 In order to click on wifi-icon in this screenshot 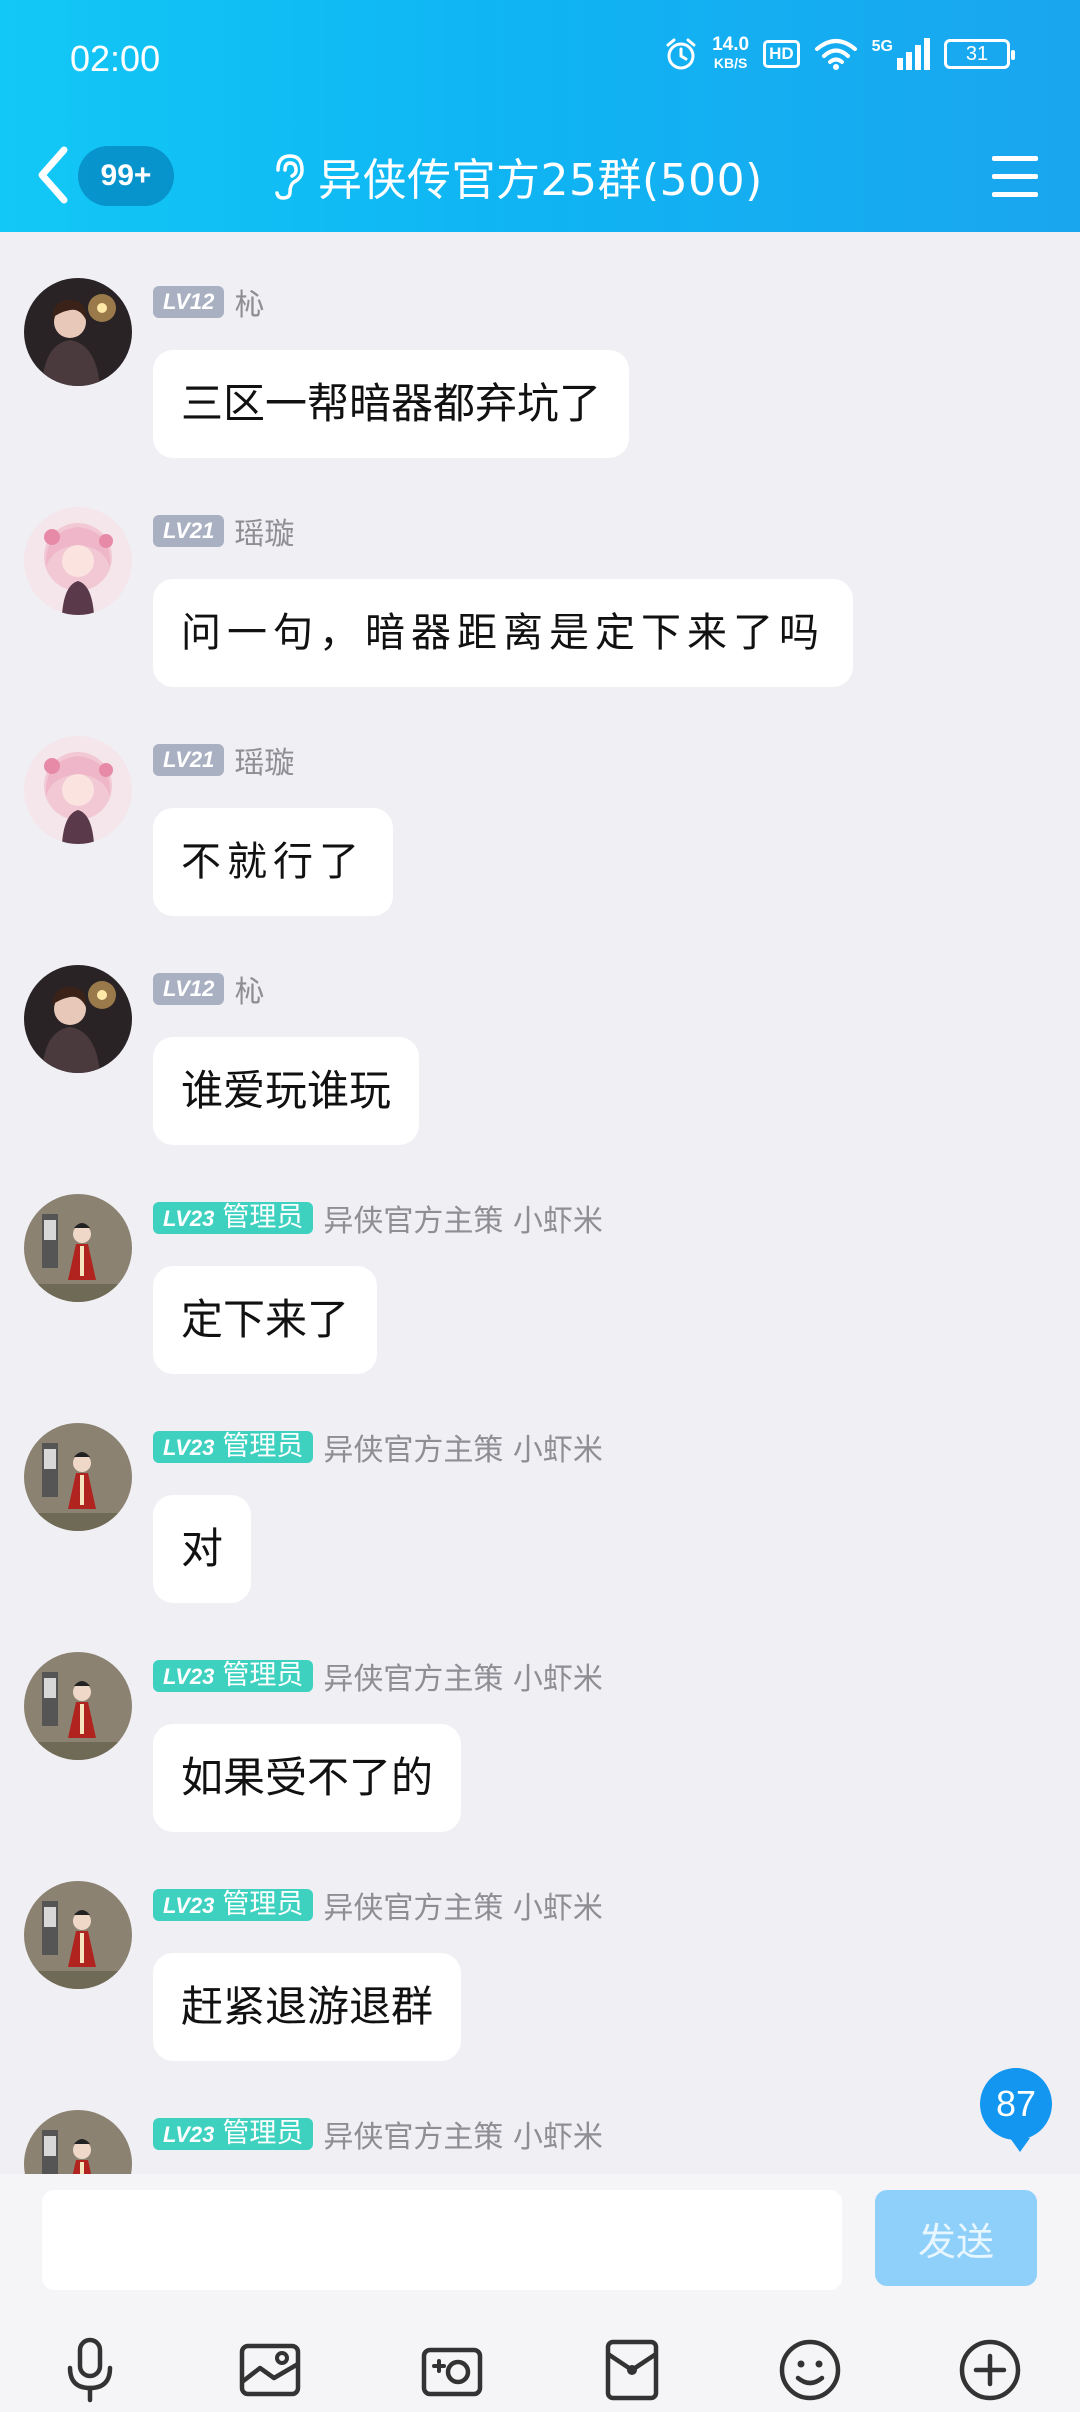, I will do `click(835, 54)`.